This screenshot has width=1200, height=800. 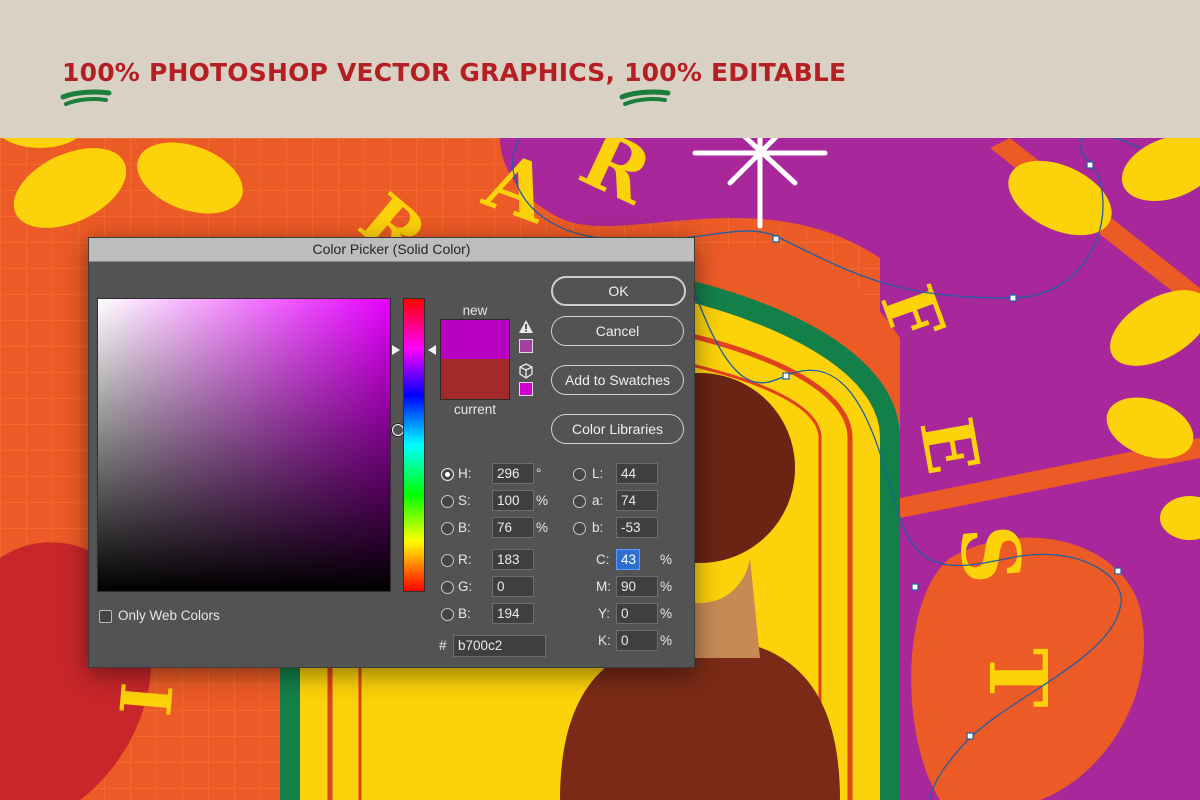 What do you see at coordinates (526, 326) in the screenshot?
I see `warning-icon` at bounding box center [526, 326].